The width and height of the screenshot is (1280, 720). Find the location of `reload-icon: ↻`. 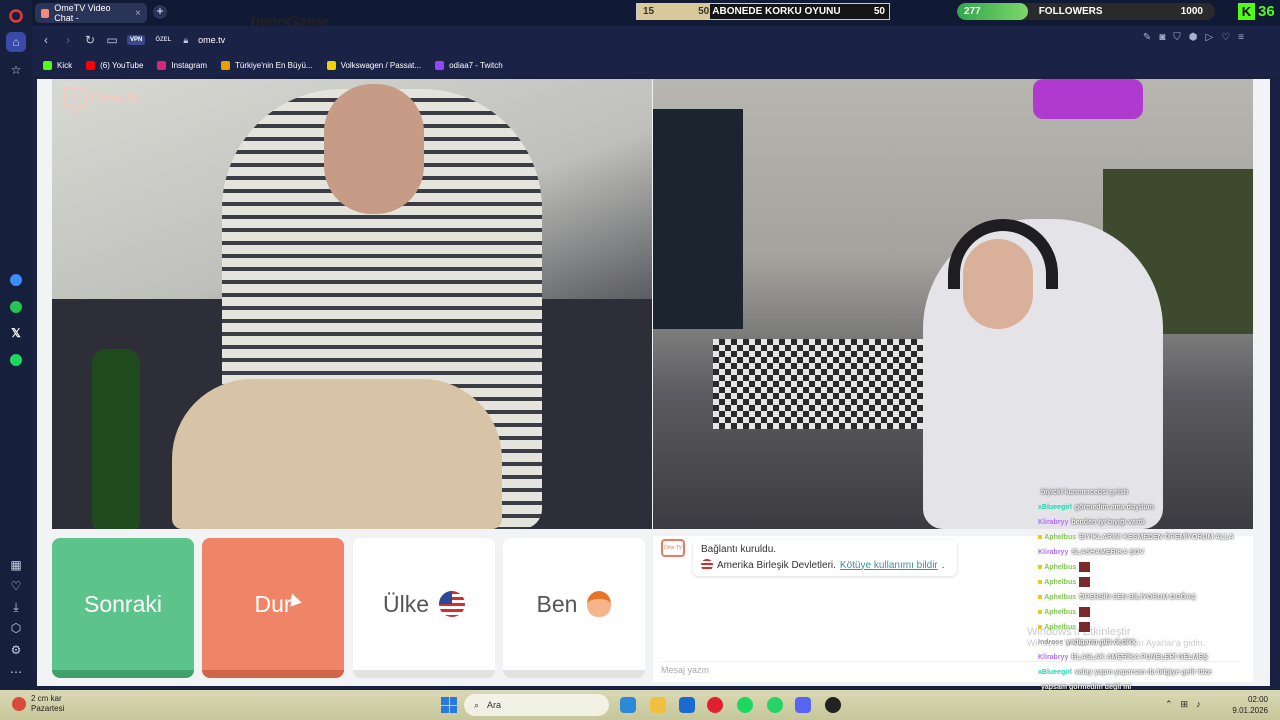

reload-icon: ↻ is located at coordinates (90, 40).